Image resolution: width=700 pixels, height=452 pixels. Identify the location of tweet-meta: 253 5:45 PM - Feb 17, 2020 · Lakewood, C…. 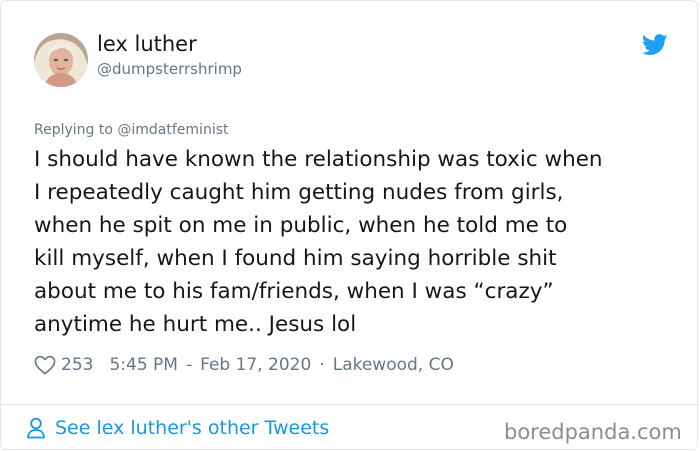
(244, 365).